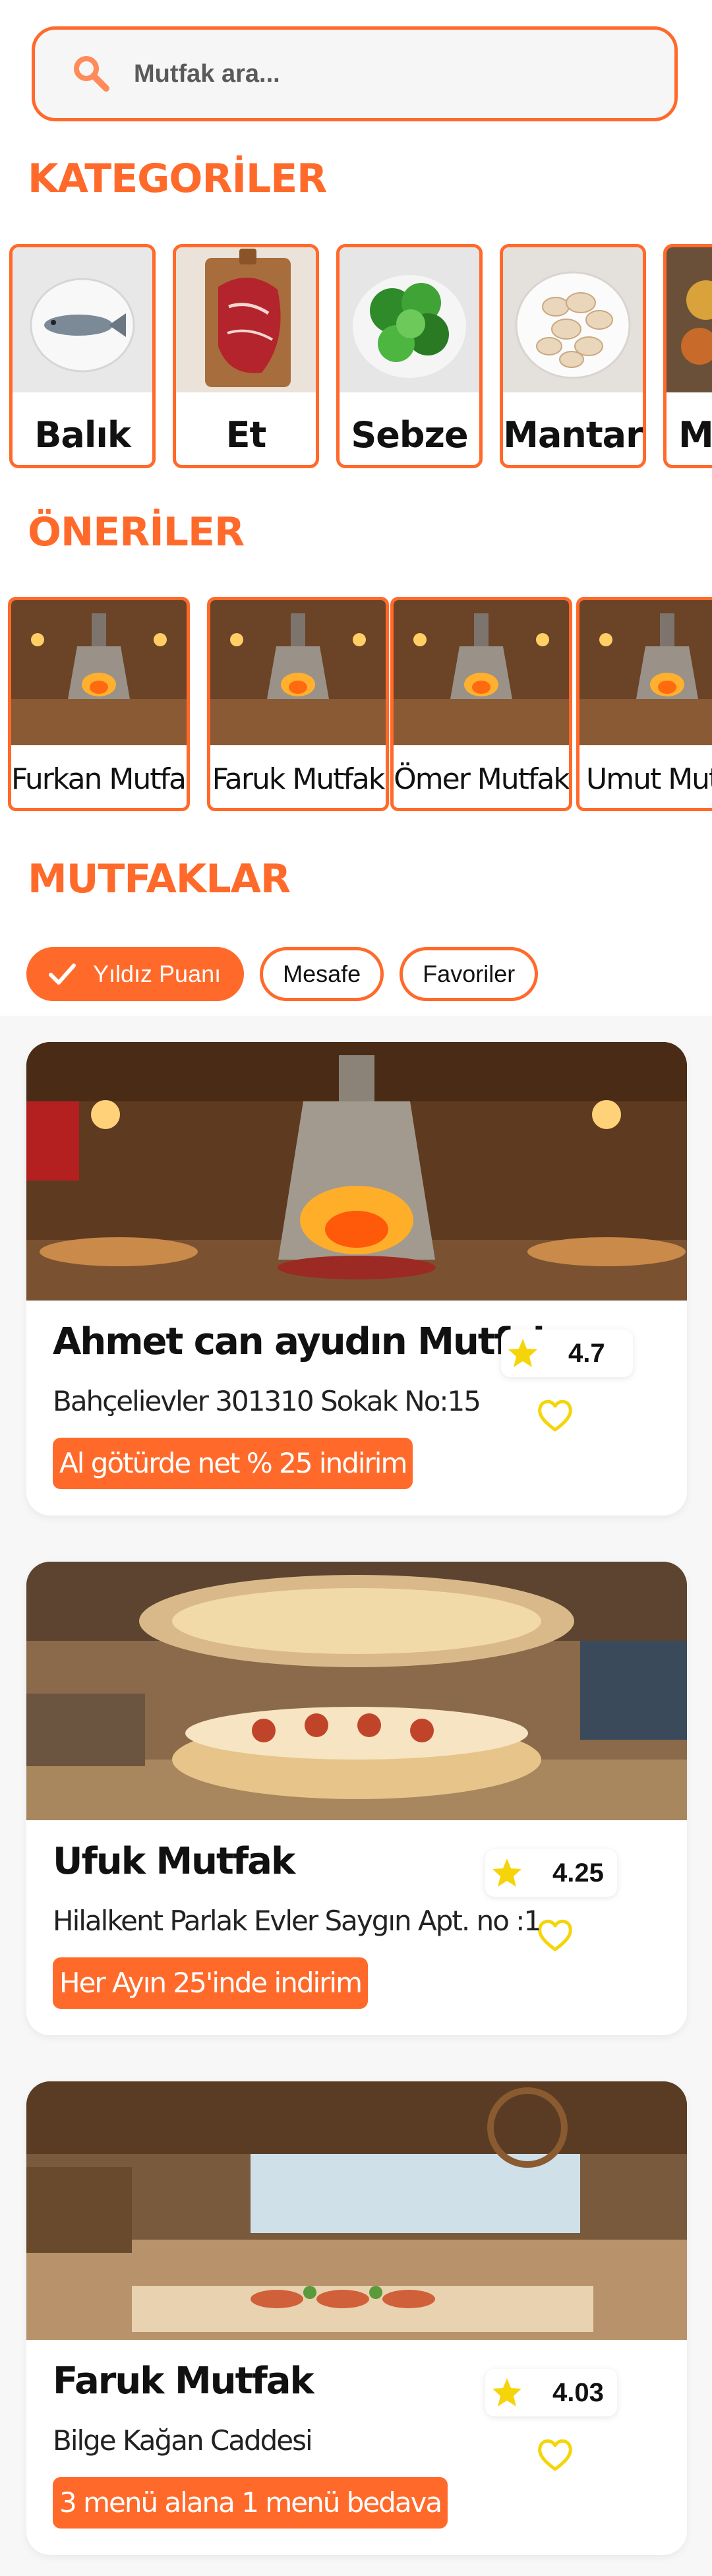 The image size is (712, 2576). What do you see at coordinates (305, 1341) in the screenshot?
I see `kitchen-name: Ahmet can ayudın Mutfak` at bounding box center [305, 1341].